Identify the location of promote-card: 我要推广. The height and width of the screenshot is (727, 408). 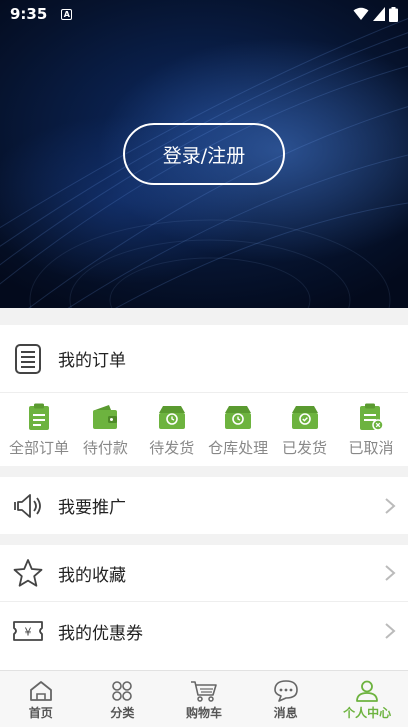
(204, 505).